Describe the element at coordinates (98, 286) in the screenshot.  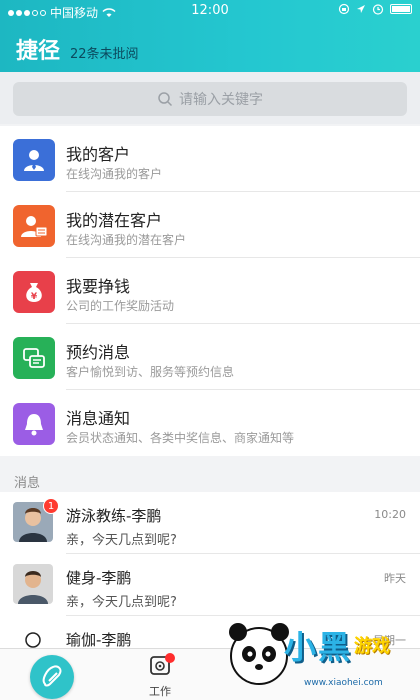
I see `menu-title: 我要挣钱` at that location.